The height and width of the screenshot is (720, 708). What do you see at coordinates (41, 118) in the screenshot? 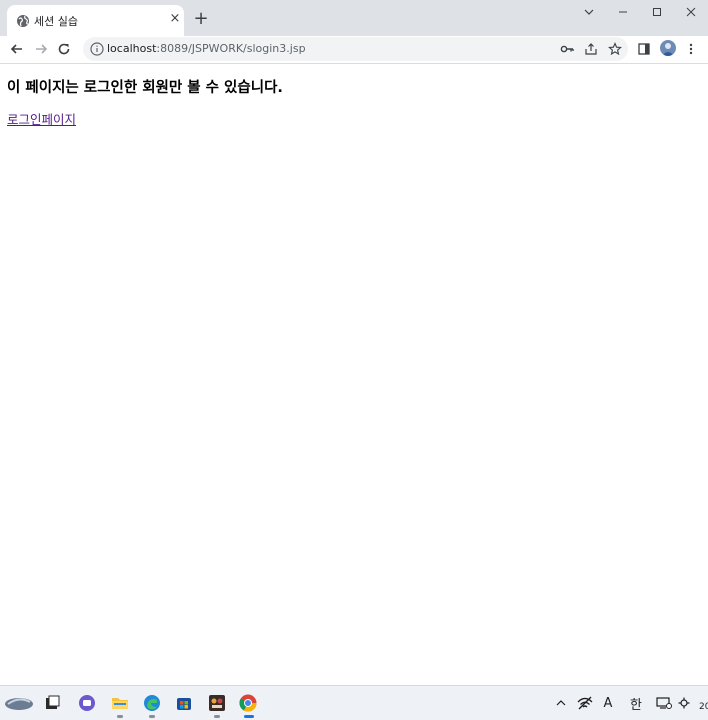
I see `login-page-link: 로그인페이지` at bounding box center [41, 118].